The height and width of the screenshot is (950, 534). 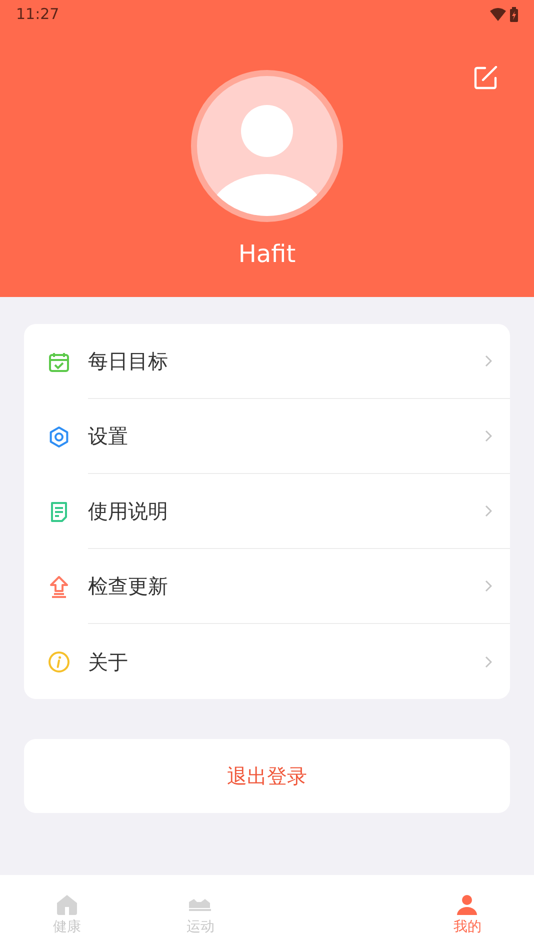 I want to click on settings-icon, so click(x=59, y=437).